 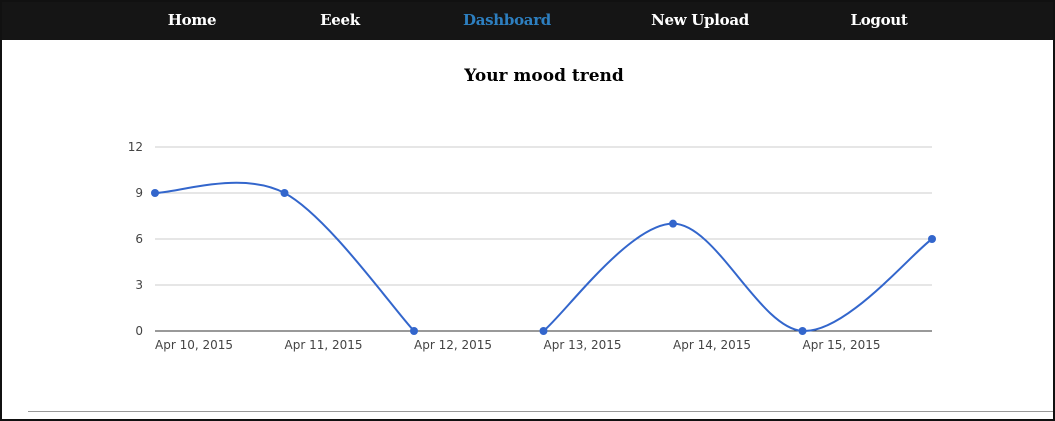 What do you see at coordinates (139, 285) in the screenshot?
I see `y-tick-label: 3` at bounding box center [139, 285].